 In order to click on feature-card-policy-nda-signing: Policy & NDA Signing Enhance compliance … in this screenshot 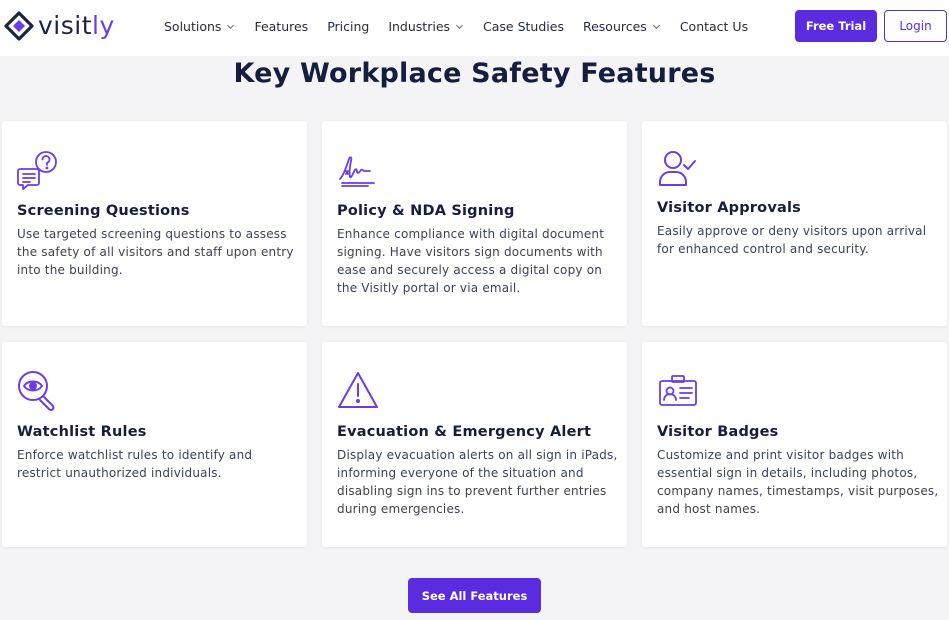, I will do `click(474, 223)`.